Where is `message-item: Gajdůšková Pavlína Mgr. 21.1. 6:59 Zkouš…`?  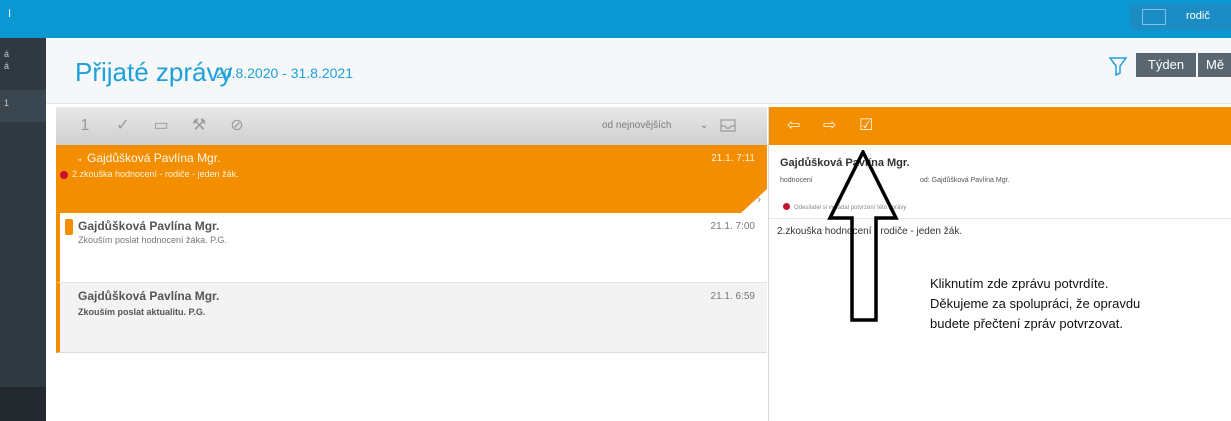 message-item: Gajdůšková Pavlína Mgr. 21.1. 6:59 Zkouš… is located at coordinates (411, 318).